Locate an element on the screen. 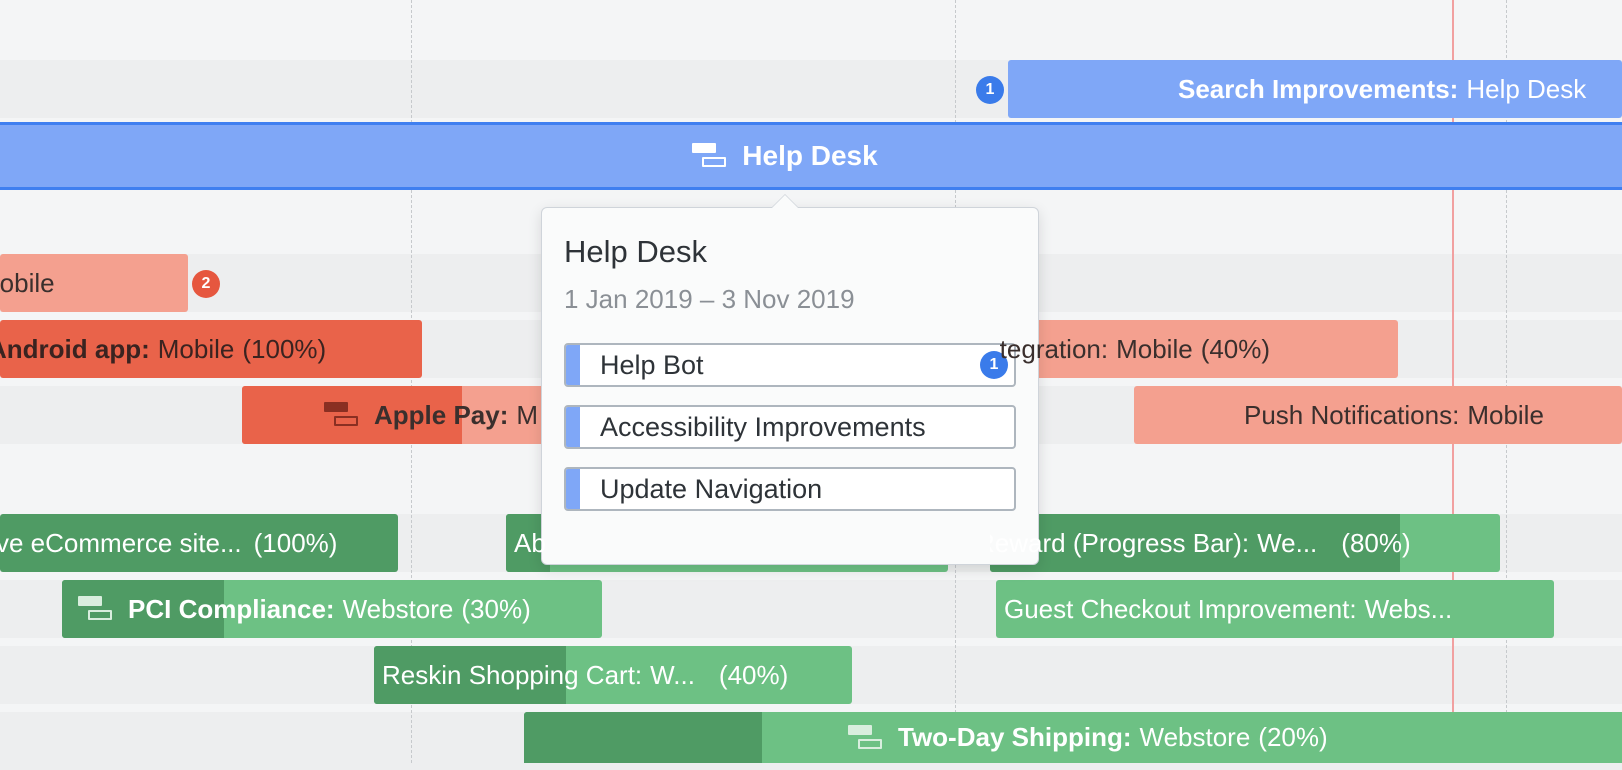 The height and width of the screenshot is (770, 1622). bar-title: Search Improvements: is located at coordinates (1318, 88).